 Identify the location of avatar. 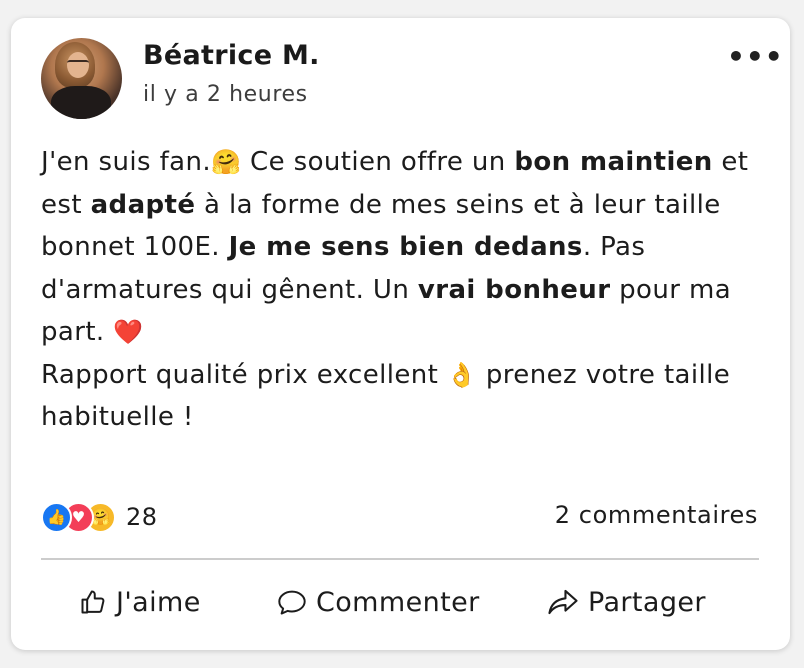
(81, 78).